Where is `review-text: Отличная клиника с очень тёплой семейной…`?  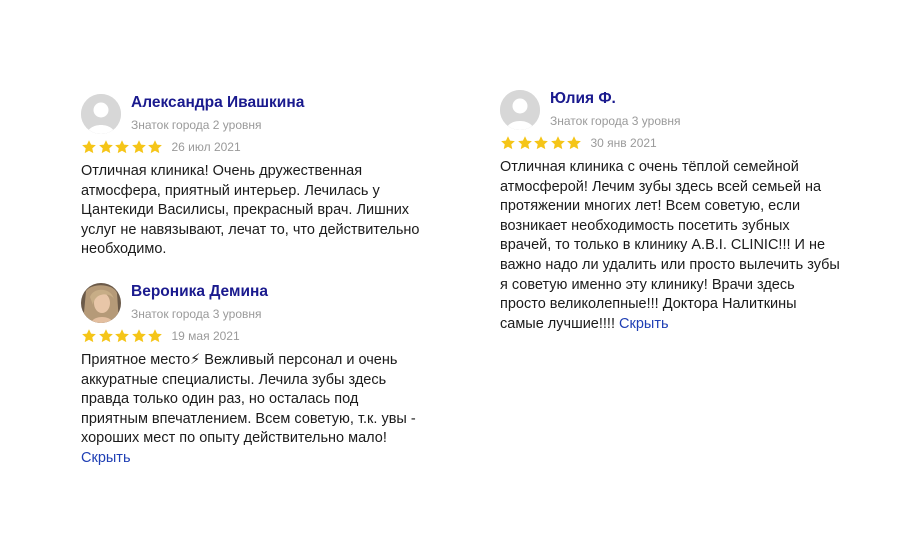
review-text: Отличная клиника с очень тёплой семейной… is located at coordinates (670, 246).